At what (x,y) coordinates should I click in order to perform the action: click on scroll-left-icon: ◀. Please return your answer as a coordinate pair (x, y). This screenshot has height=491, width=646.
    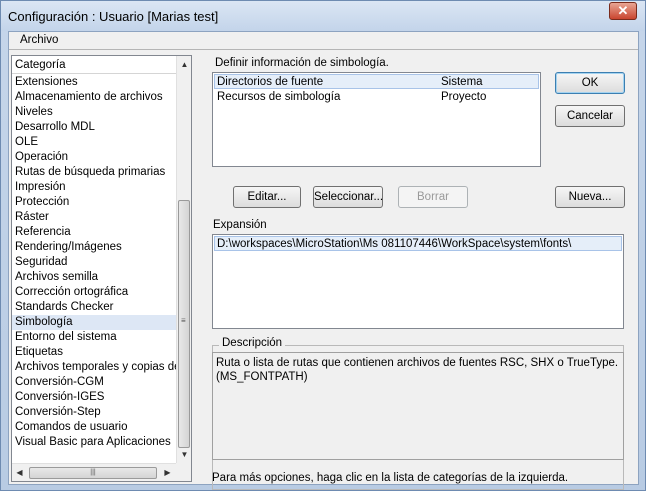
    Looking at the image, I should click on (19, 473).